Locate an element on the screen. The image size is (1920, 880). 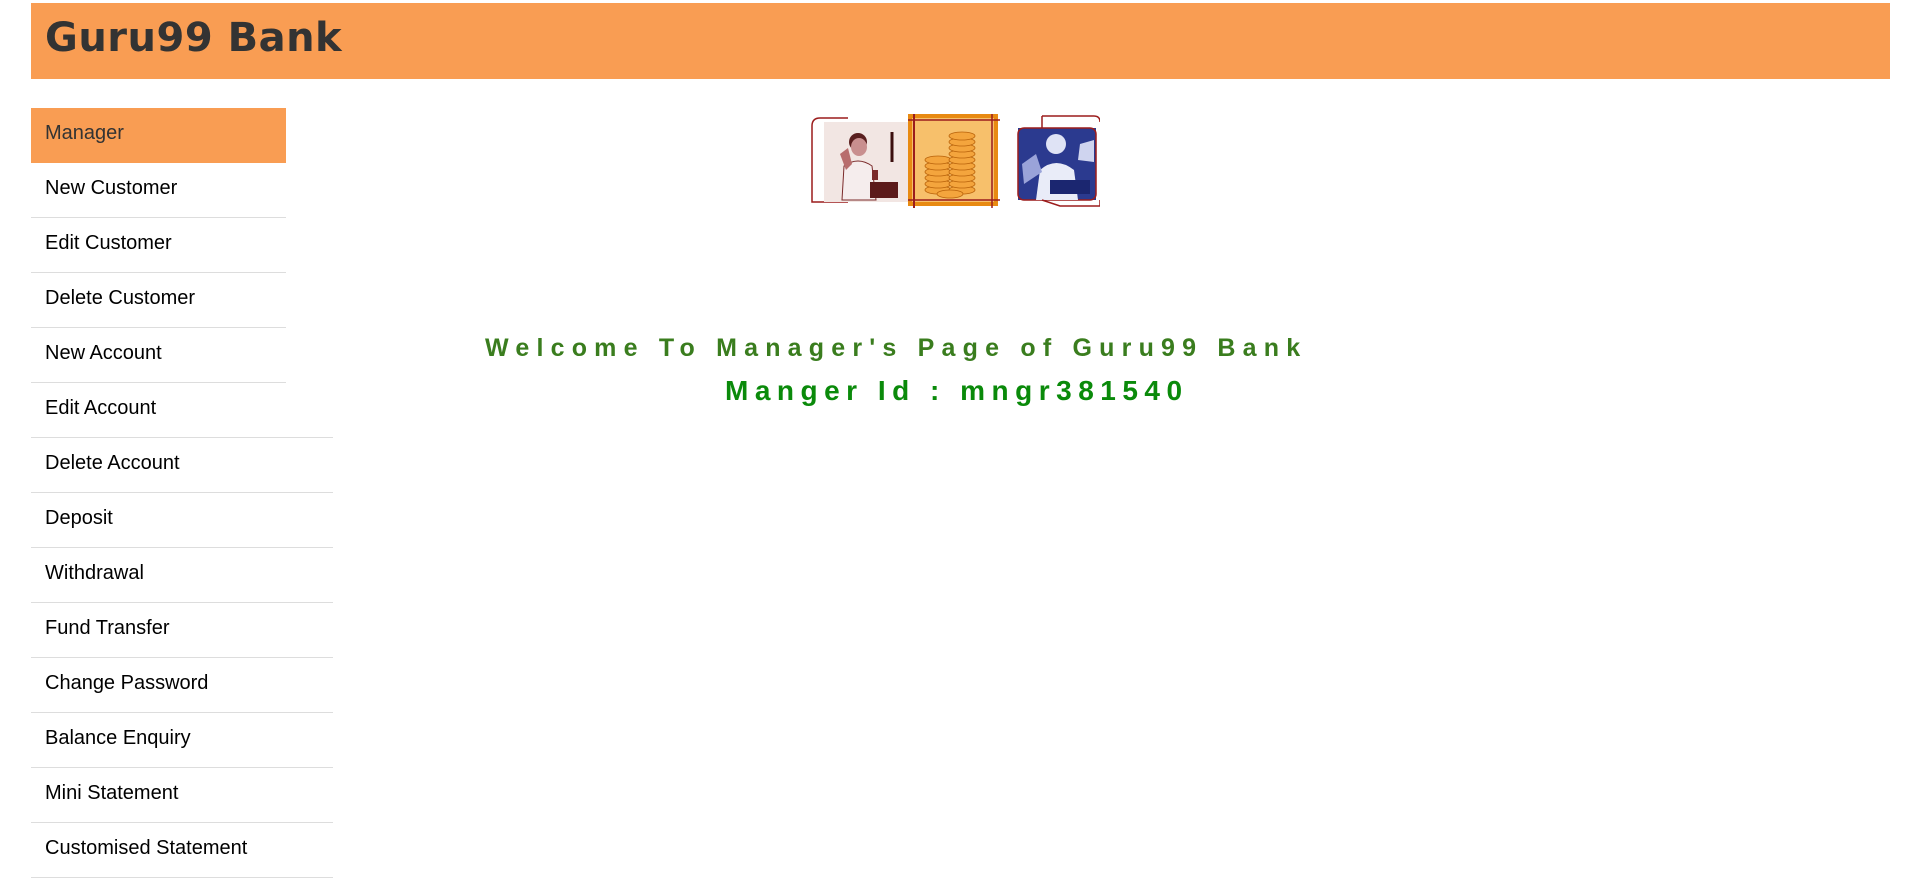
sidebar-item-new-customer: New Customer is located at coordinates (158, 190).